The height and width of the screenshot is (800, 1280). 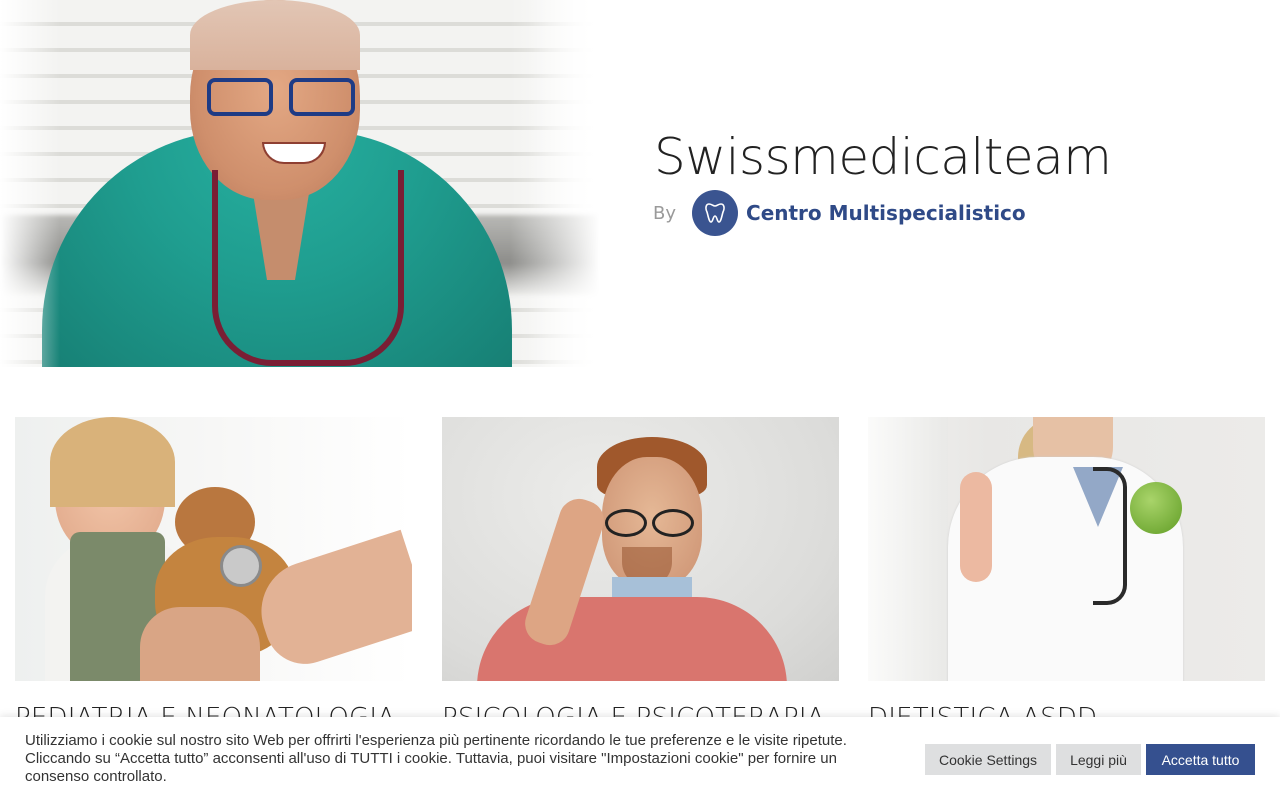 I want to click on hero-image-stethoscope, so click(x=308, y=268).